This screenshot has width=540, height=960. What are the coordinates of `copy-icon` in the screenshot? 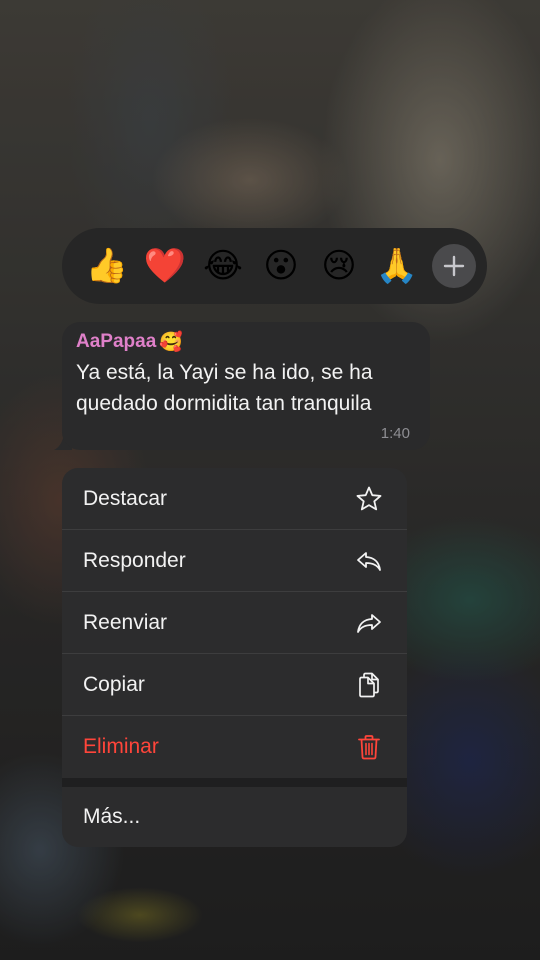 It's located at (369, 685).